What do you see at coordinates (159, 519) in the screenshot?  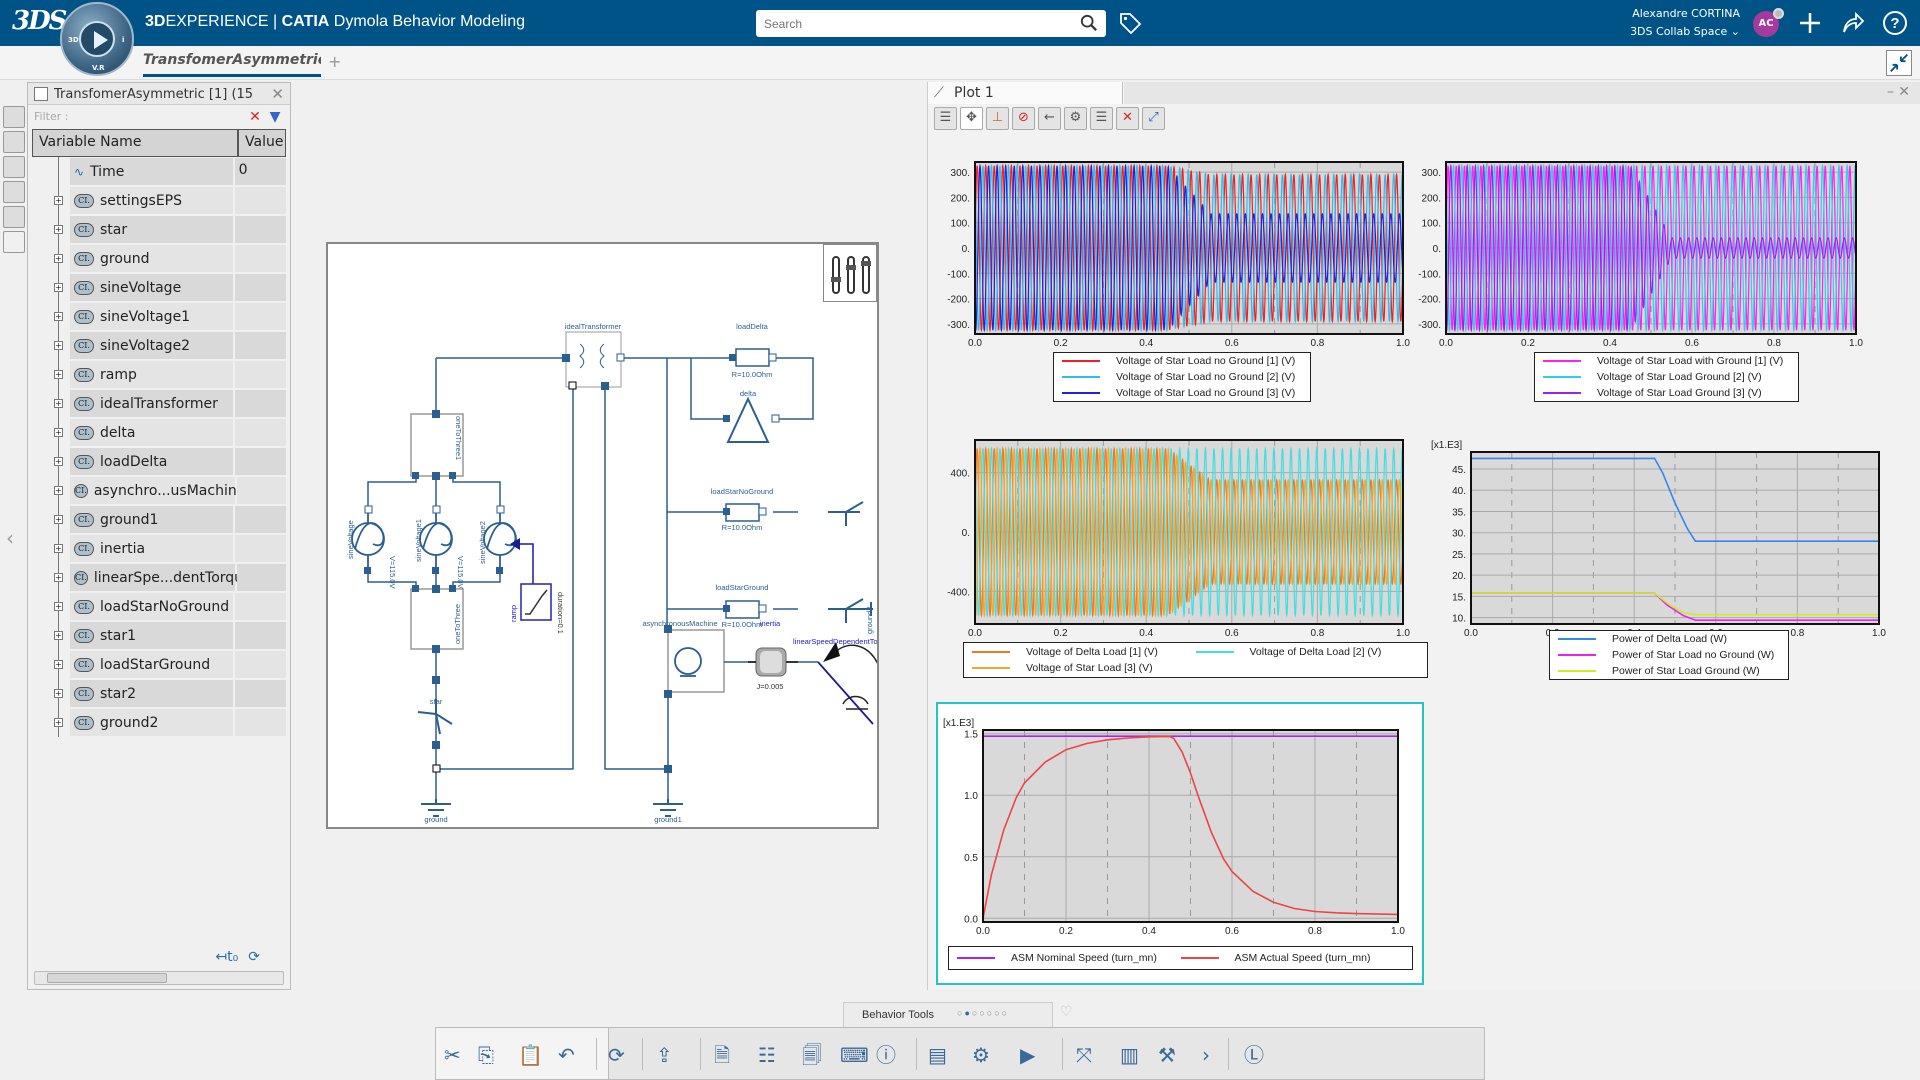 I see `table-row: + CI. ground1` at bounding box center [159, 519].